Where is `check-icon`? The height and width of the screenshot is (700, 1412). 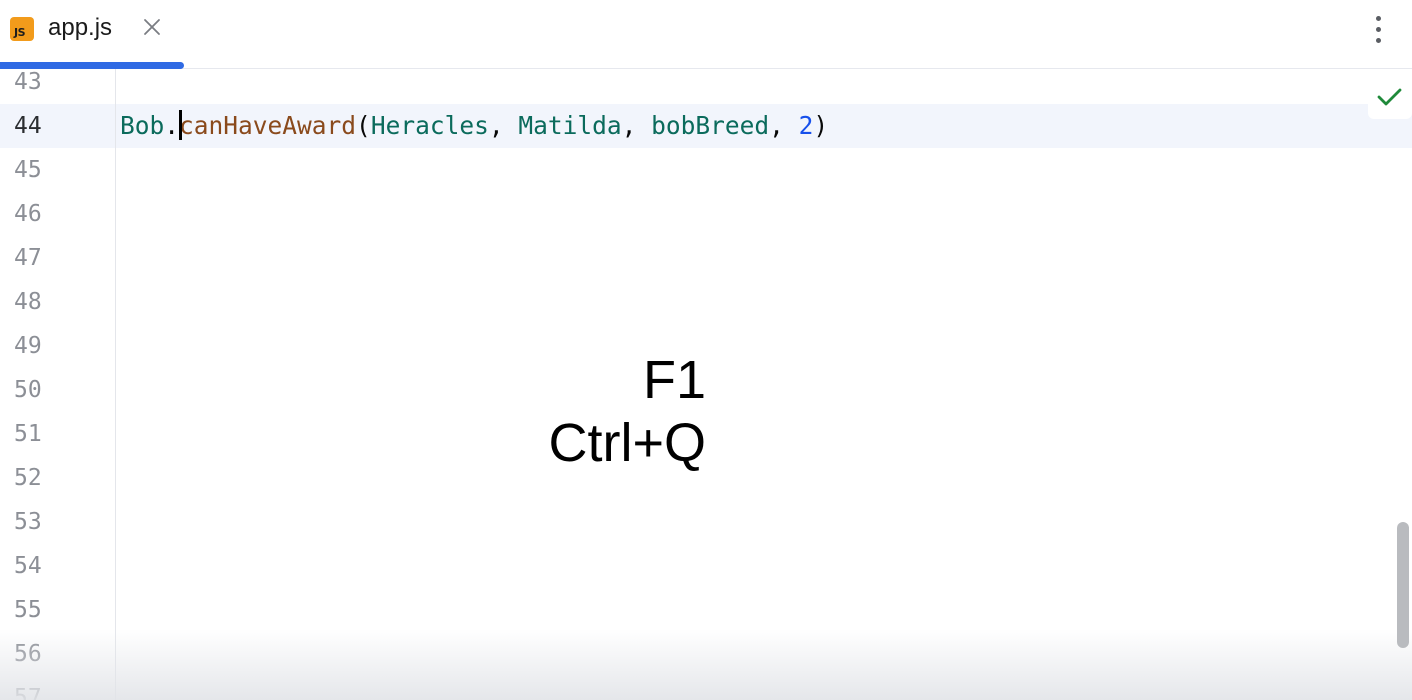 check-icon is located at coordinates (1390, 99).